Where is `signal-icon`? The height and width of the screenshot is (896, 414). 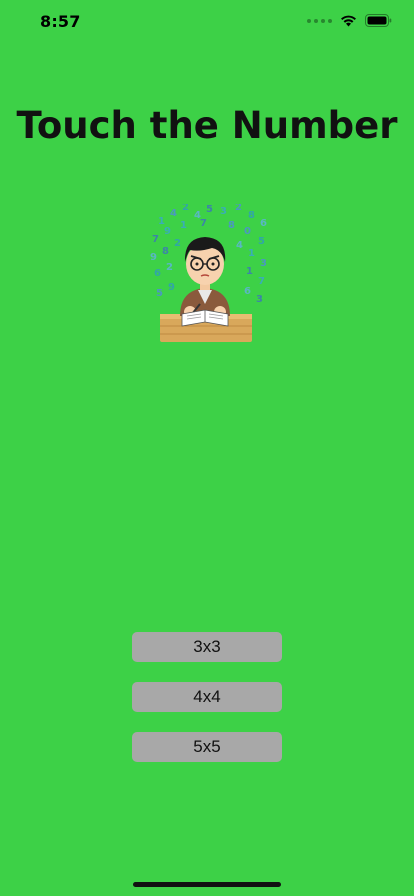
signal-icon is located at coordinates (319, 20).